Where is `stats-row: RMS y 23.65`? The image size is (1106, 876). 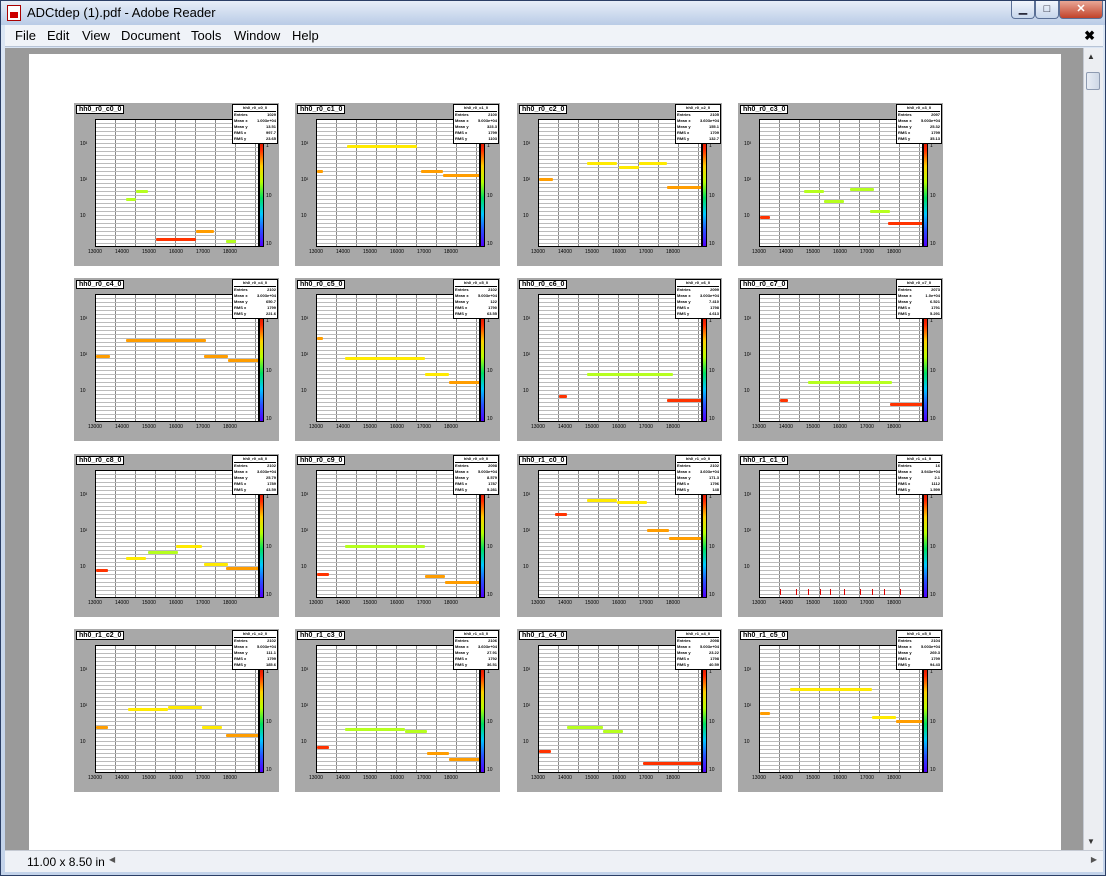
stats-row: RMS y 23.65 is located at coordinates (255, 138).